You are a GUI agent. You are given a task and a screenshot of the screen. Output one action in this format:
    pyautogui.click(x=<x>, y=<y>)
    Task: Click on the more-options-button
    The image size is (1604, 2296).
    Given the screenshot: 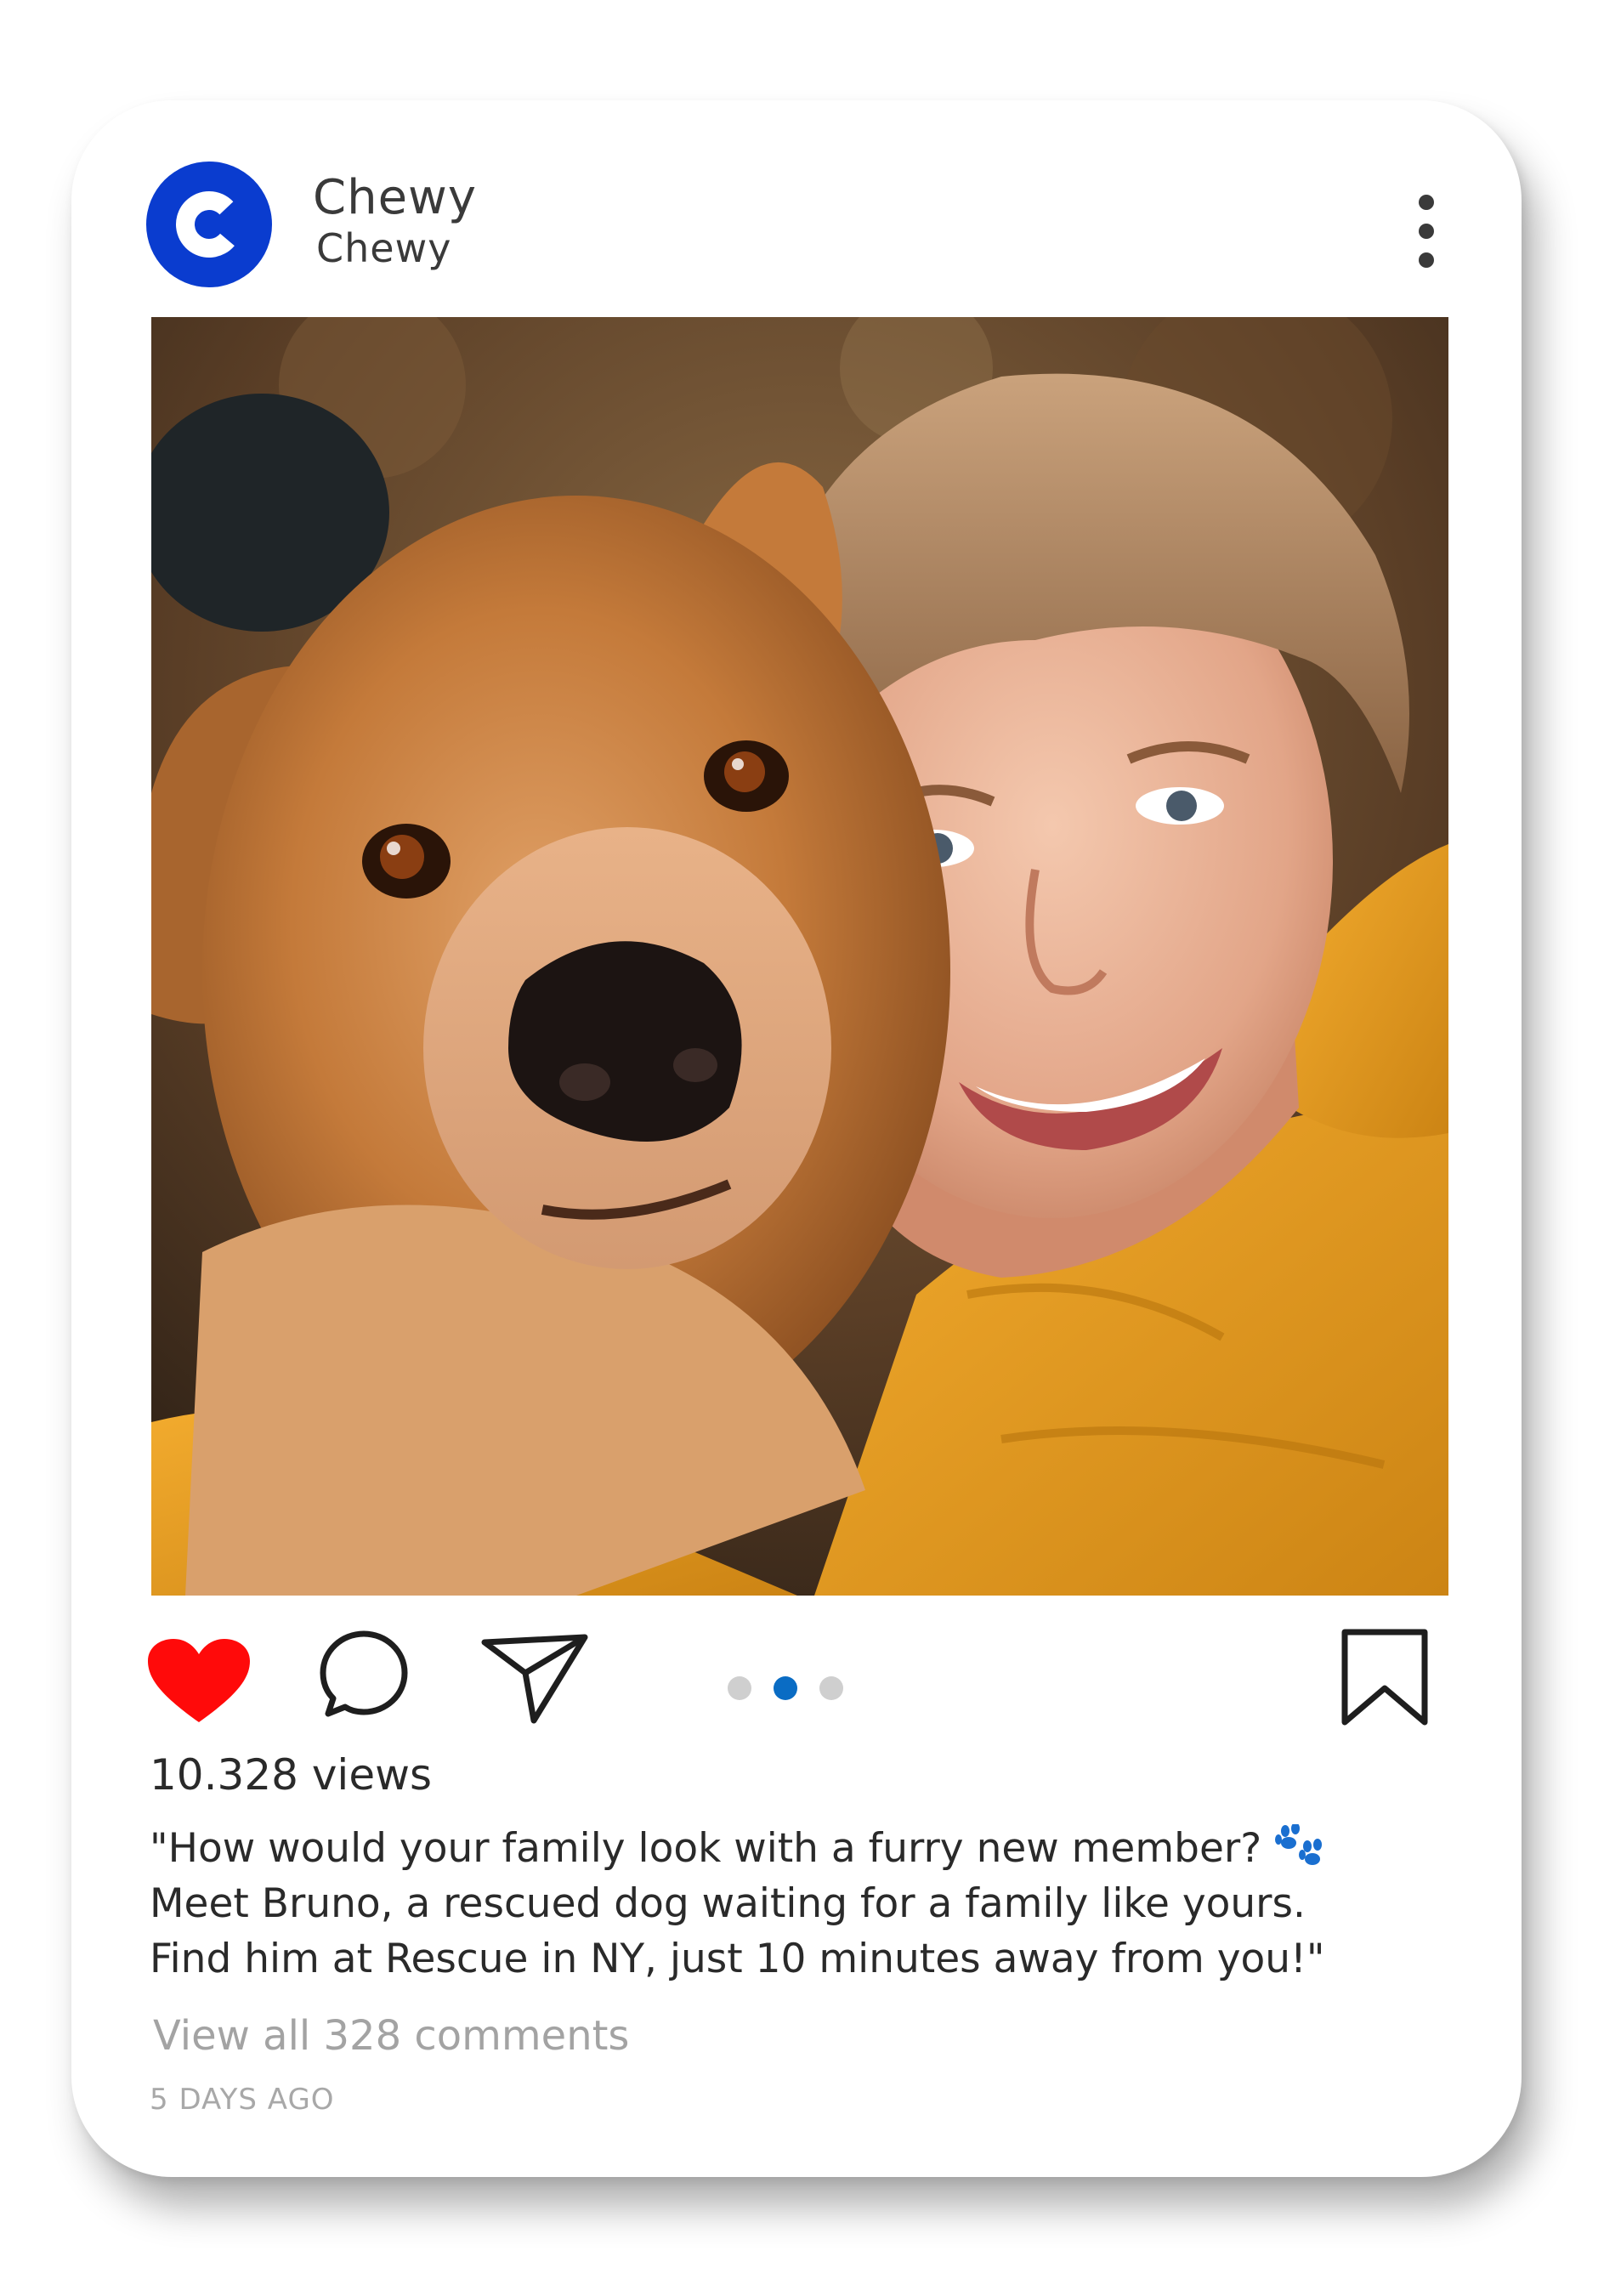 What is the action you would take?
    pyautogui.click(x=1426, y=231)
    